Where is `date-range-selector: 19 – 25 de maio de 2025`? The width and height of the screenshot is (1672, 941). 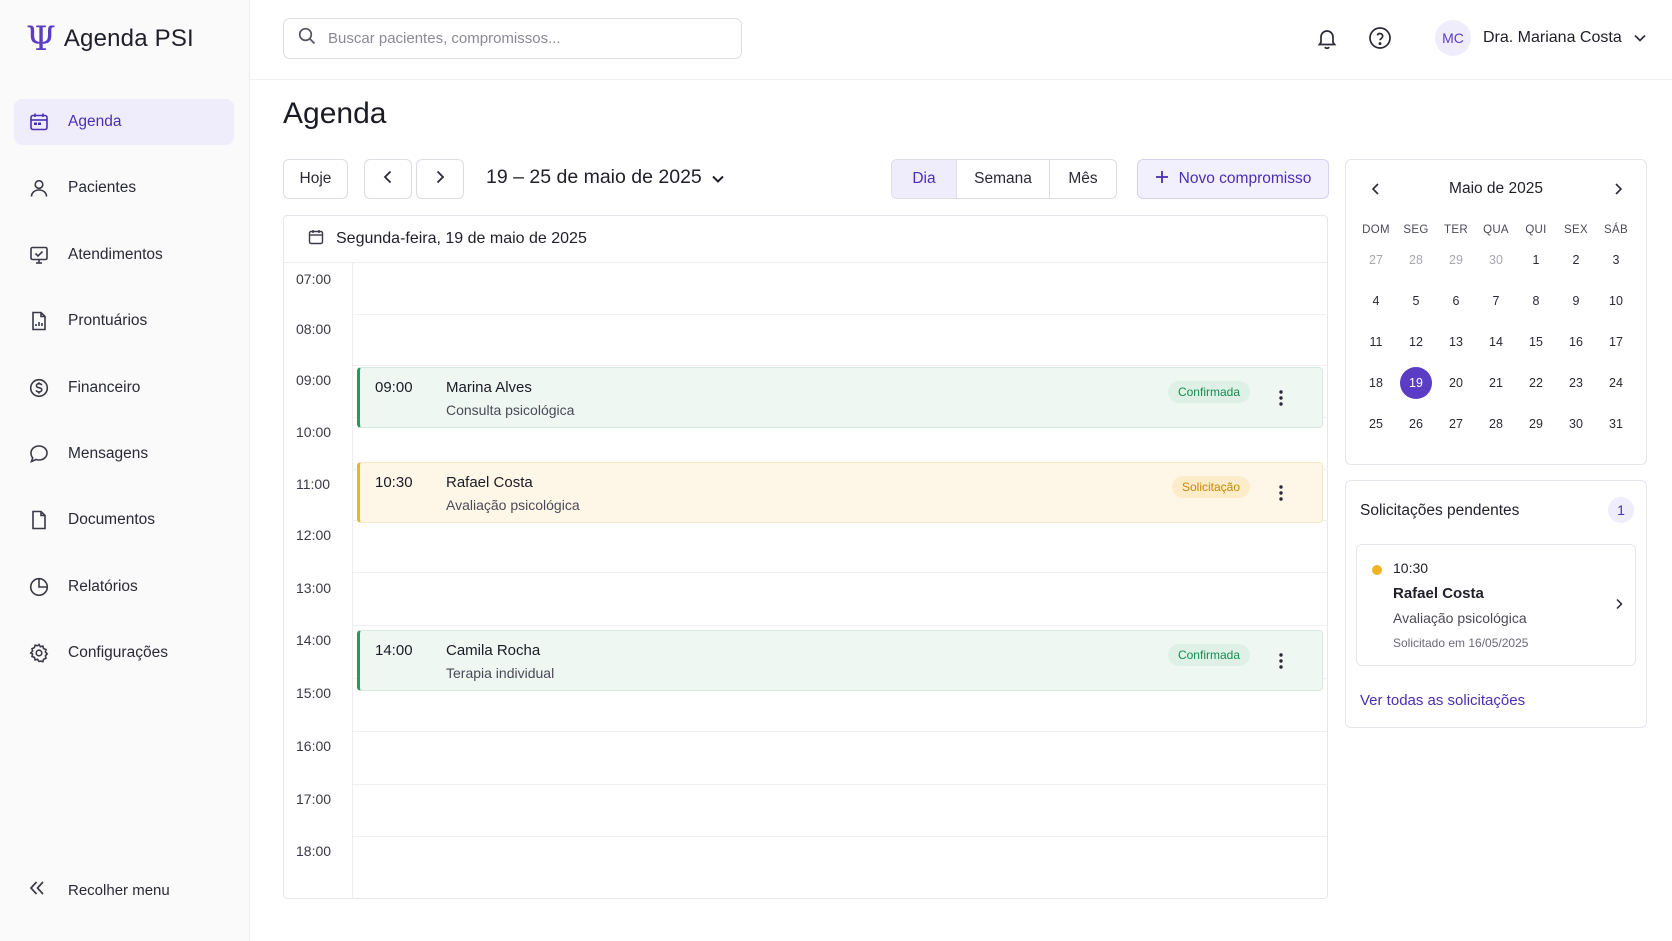
date-range-selector: 19 – 25 de maio de 2025 is located at coordinates (605, 177).